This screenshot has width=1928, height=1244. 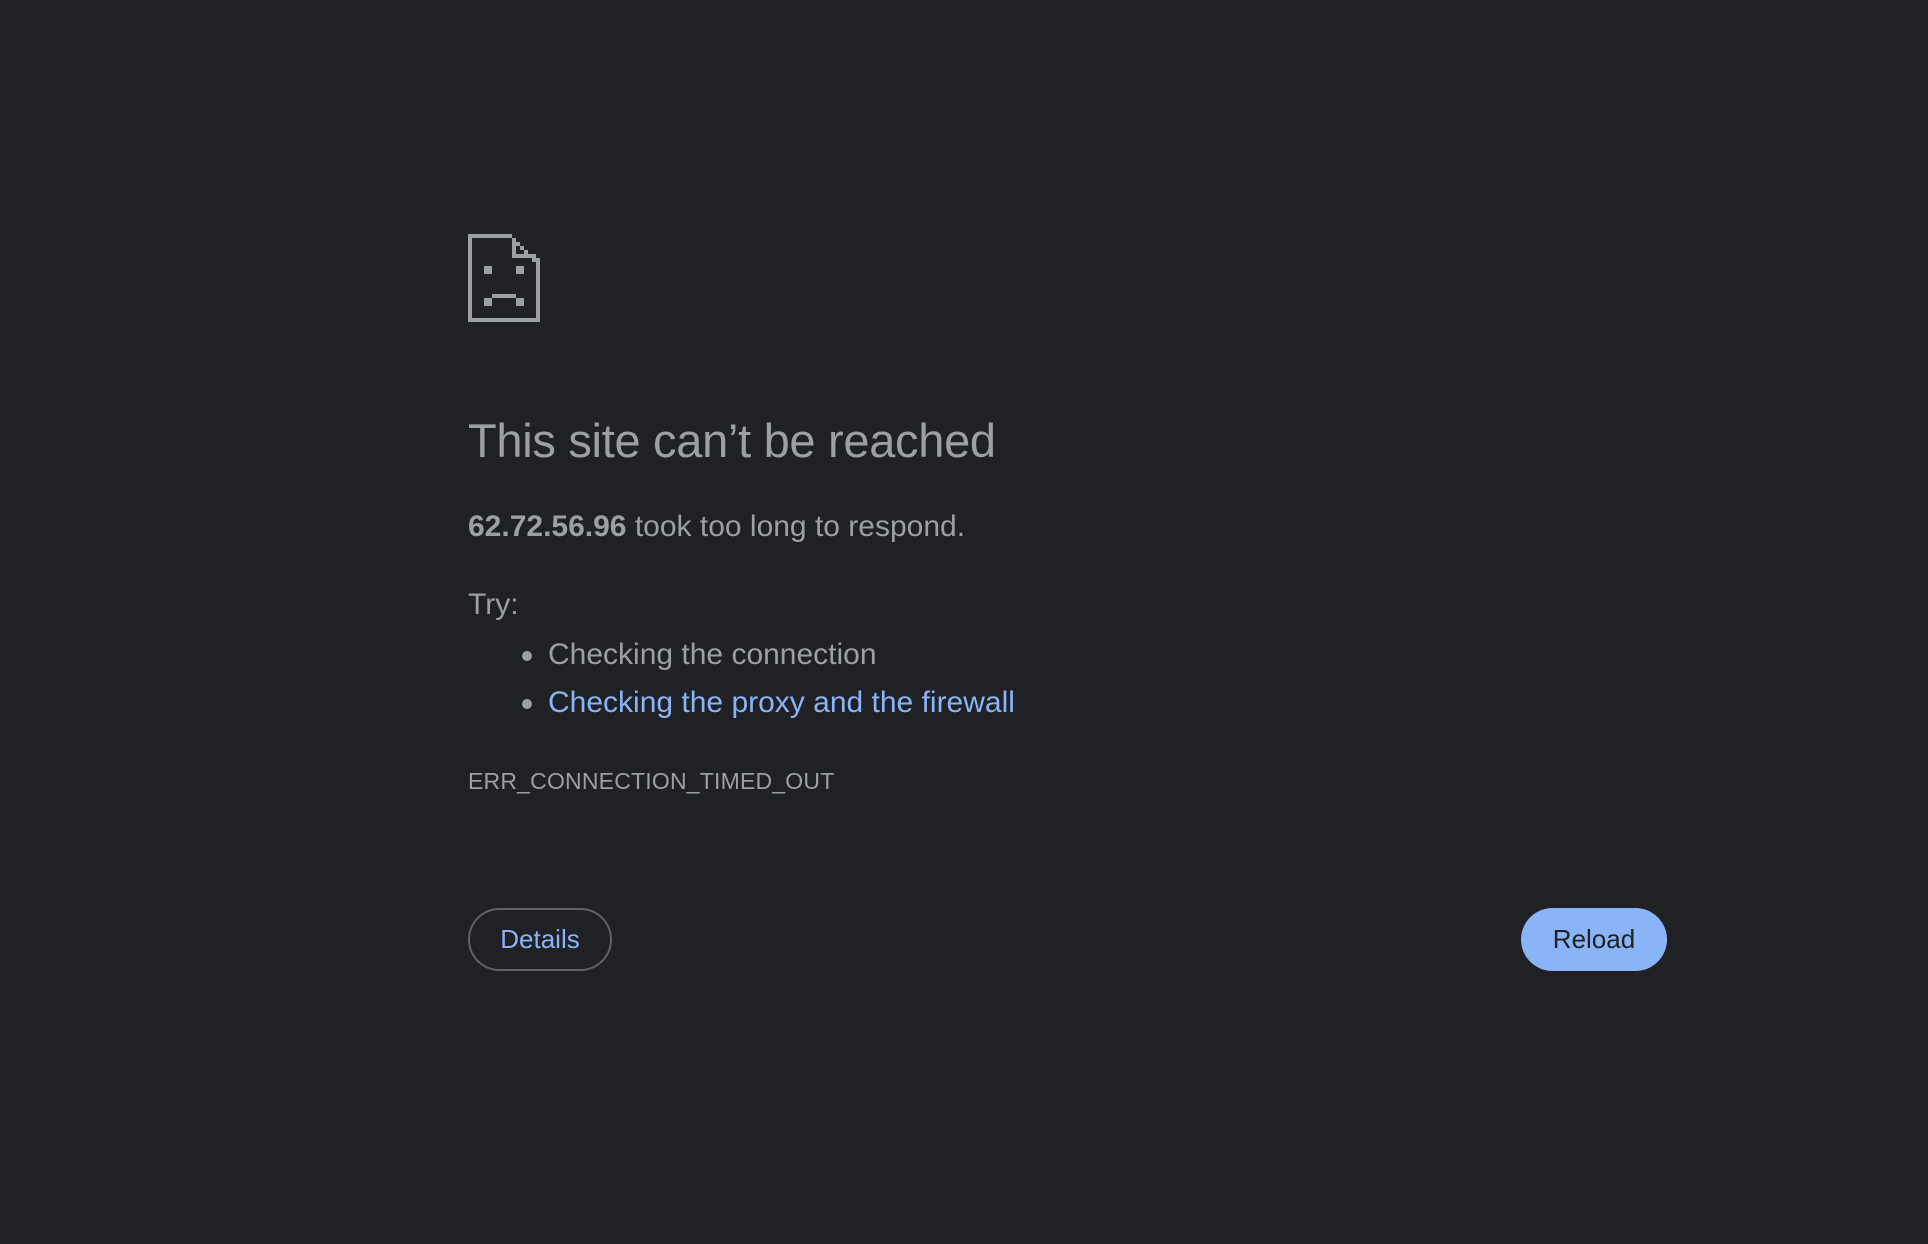 What do you see at coordinates (651, 781) in the screenshot?
I see `error-code: ERR_CONNECTION_TIMED_OUT` at bounding box center [651, 781].